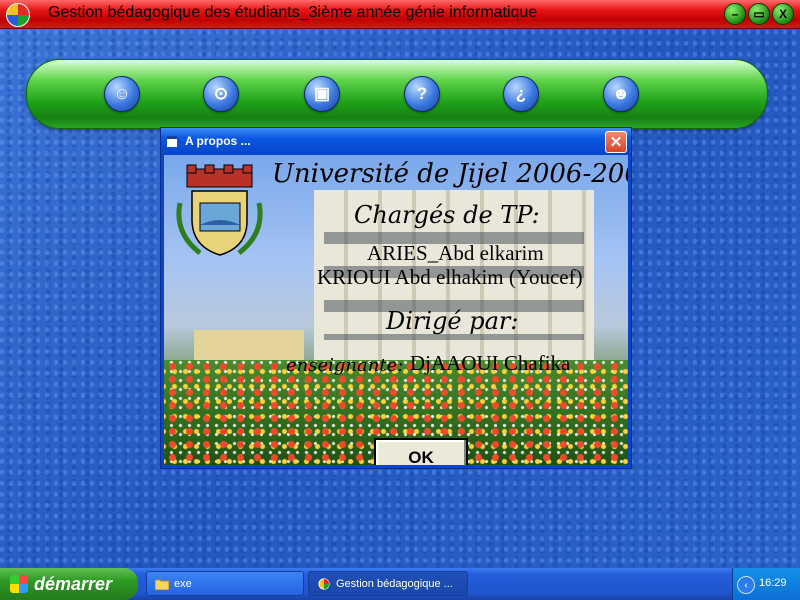  Describe the element at coordinates (450, 174) in the screenshot. I see `university-title: Université de Jijel 2006-2007` at that location.